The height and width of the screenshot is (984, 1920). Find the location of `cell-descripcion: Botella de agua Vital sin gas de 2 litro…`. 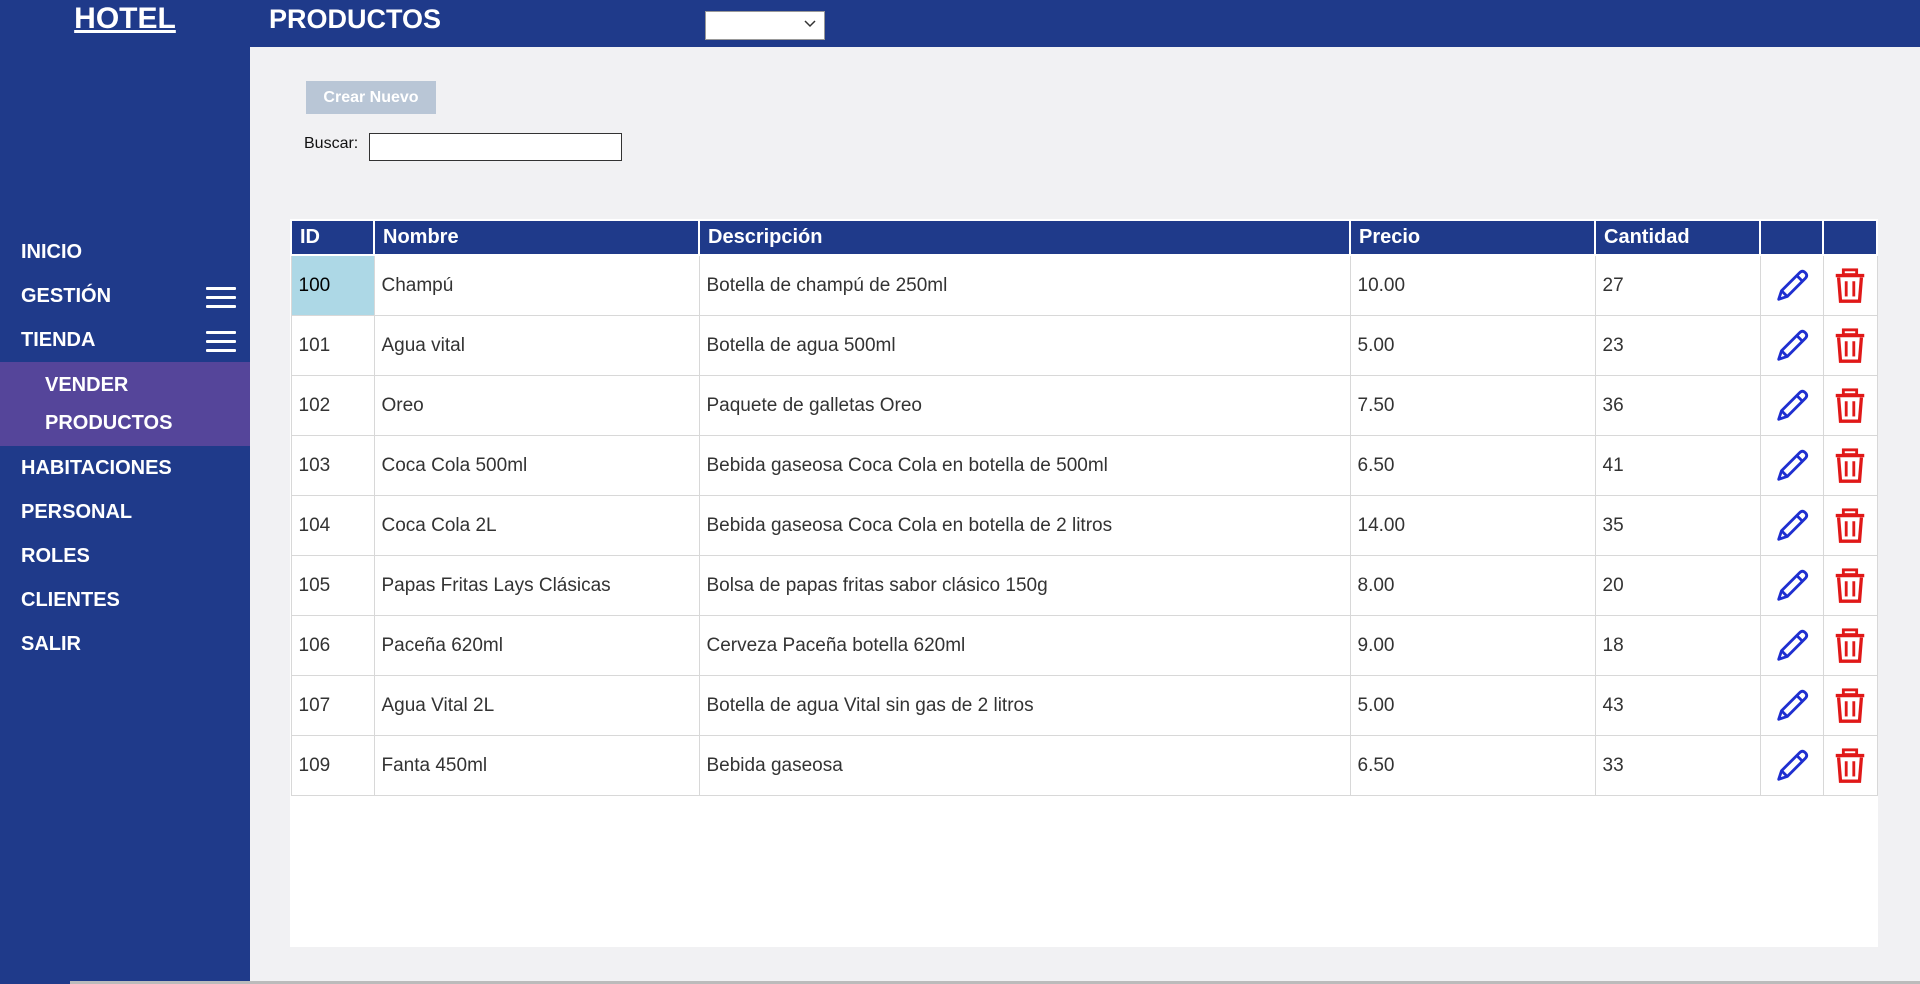

cell-descripcion: Botella de agua Vital sin gas de 2 litro… is located at coordinates (1024, 705).